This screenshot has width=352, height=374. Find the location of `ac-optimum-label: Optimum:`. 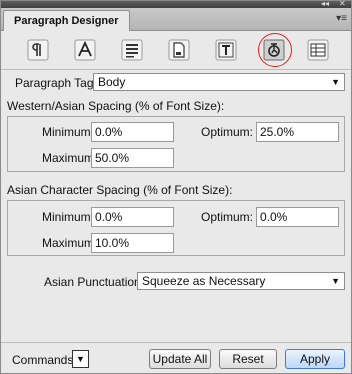

ac-optimum-label: Optimum: is located at coordinates (227, 217).